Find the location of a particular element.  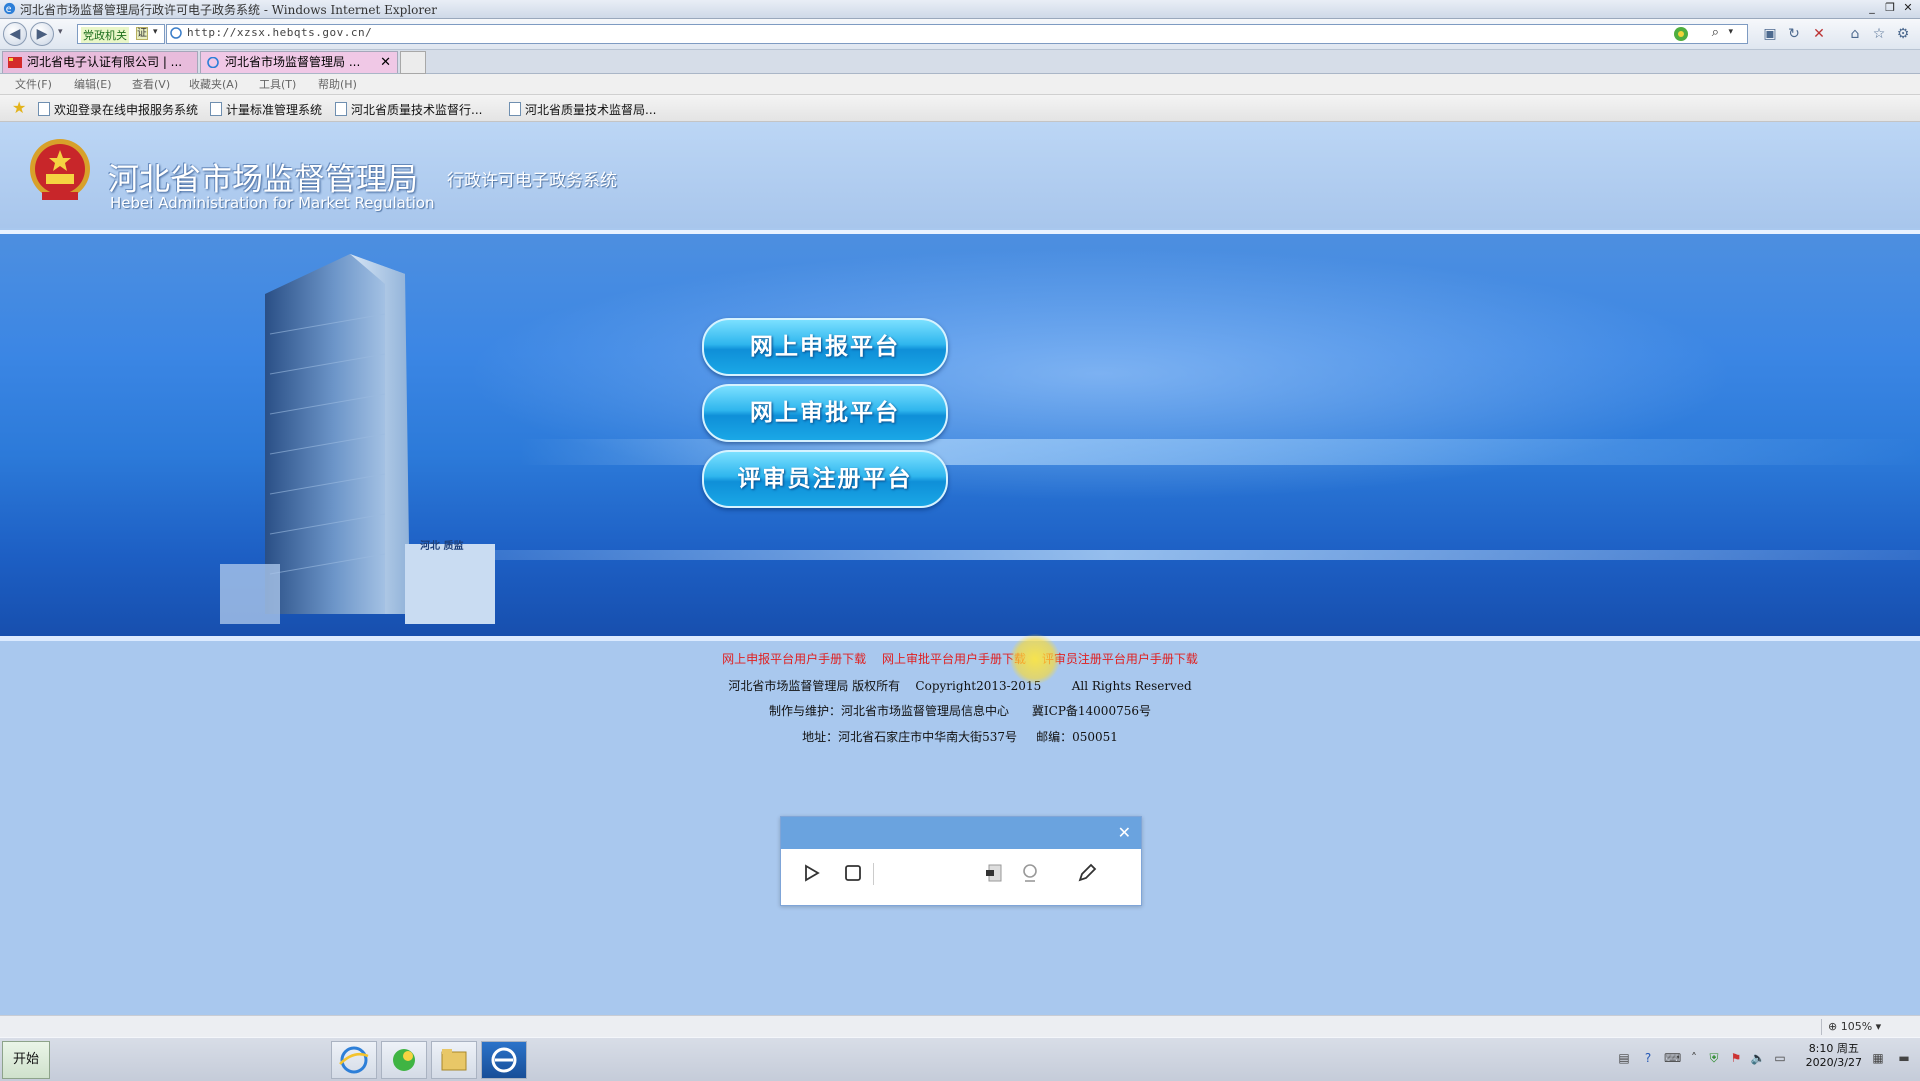

clock-date: 2020/3/27 is located at coordinates (1833, 1062).